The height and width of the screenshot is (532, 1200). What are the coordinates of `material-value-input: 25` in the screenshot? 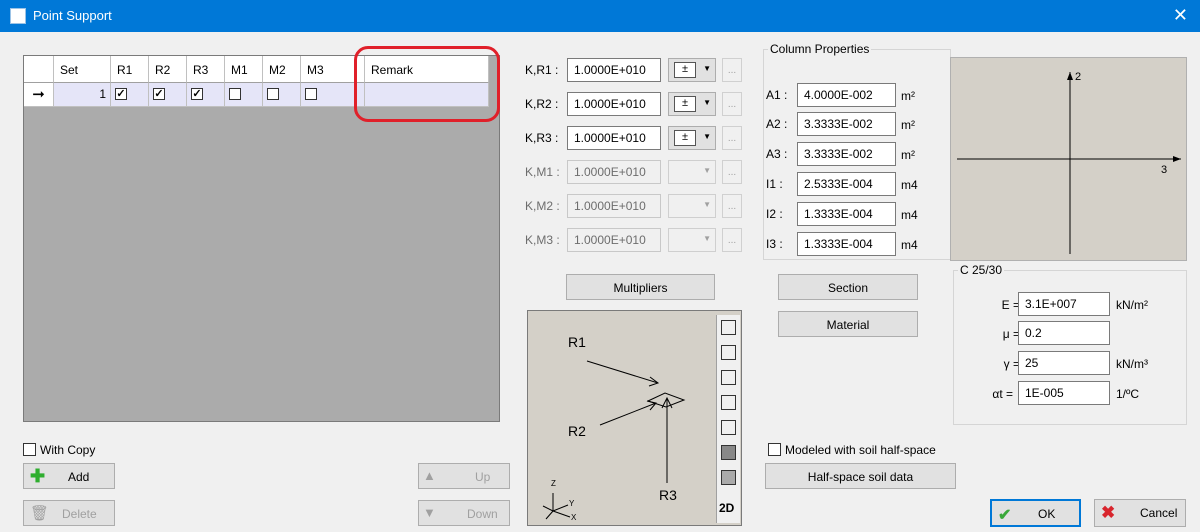 It's located at (1064, 363).